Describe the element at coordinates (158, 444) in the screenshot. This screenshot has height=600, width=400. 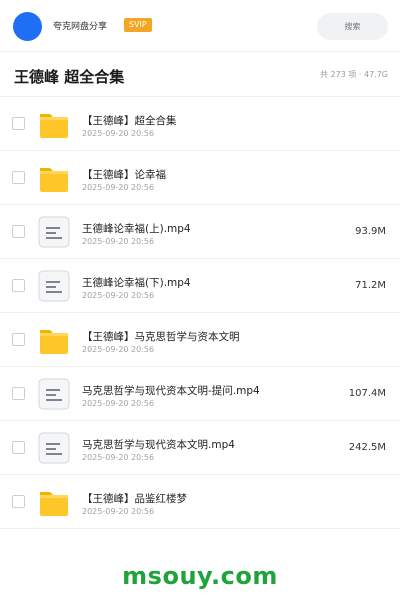
I see `file-name: 马克思哲学与现代资本文明.mp4` at that location.